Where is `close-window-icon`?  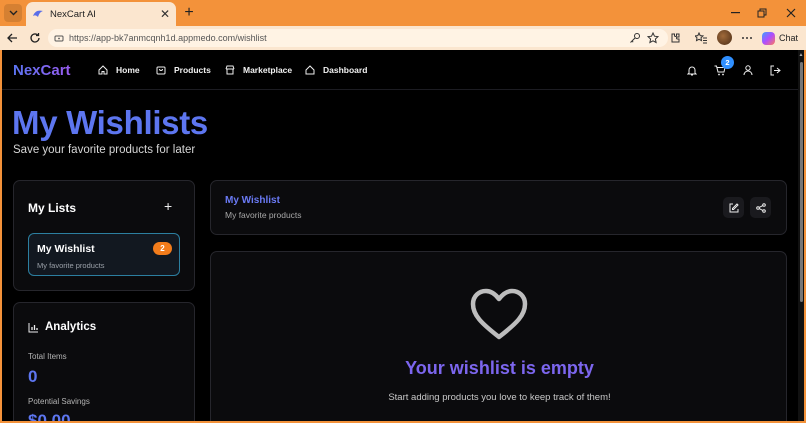 close-window-icon is located at coordinates (791, 13).